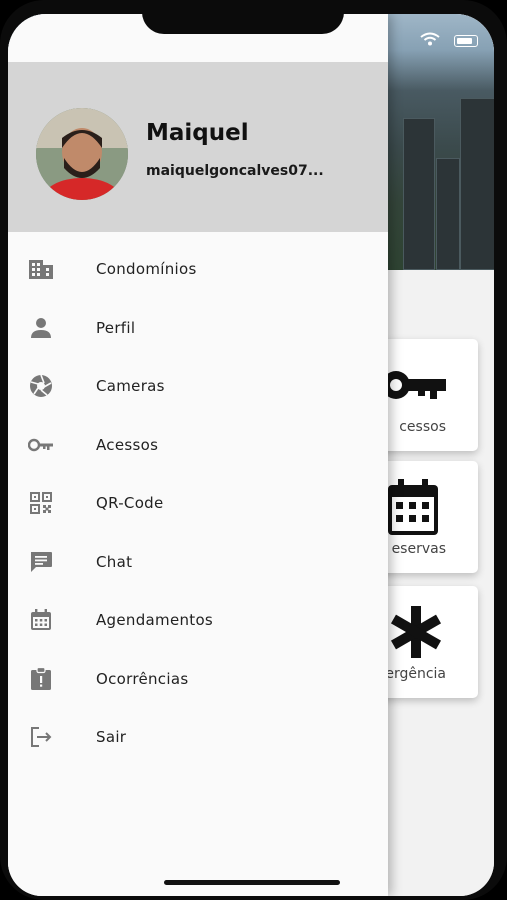 Image resolution: width=507 pixels, height=900 pixels. What do you see at coordinates (466, 41) in the screenshot?
I see `battery-icon` at bounding box center [466, 41].